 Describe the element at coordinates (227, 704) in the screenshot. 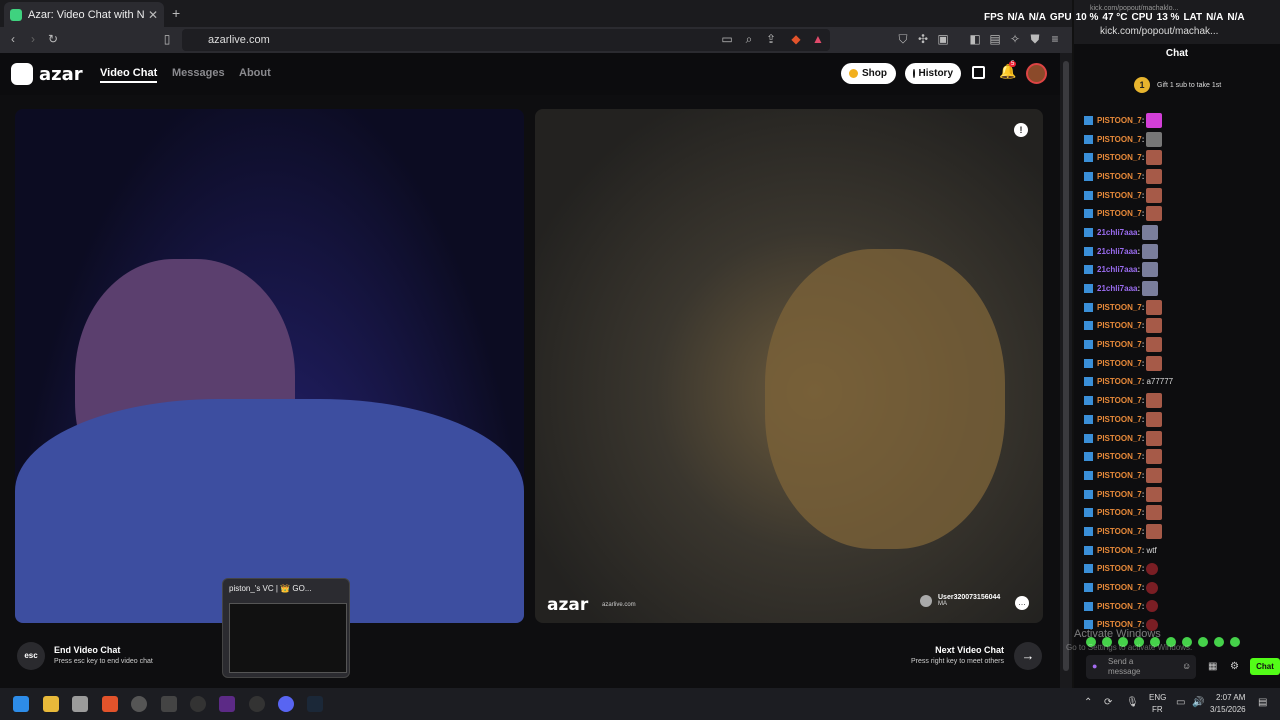

I see `next-app-icon` at that location.